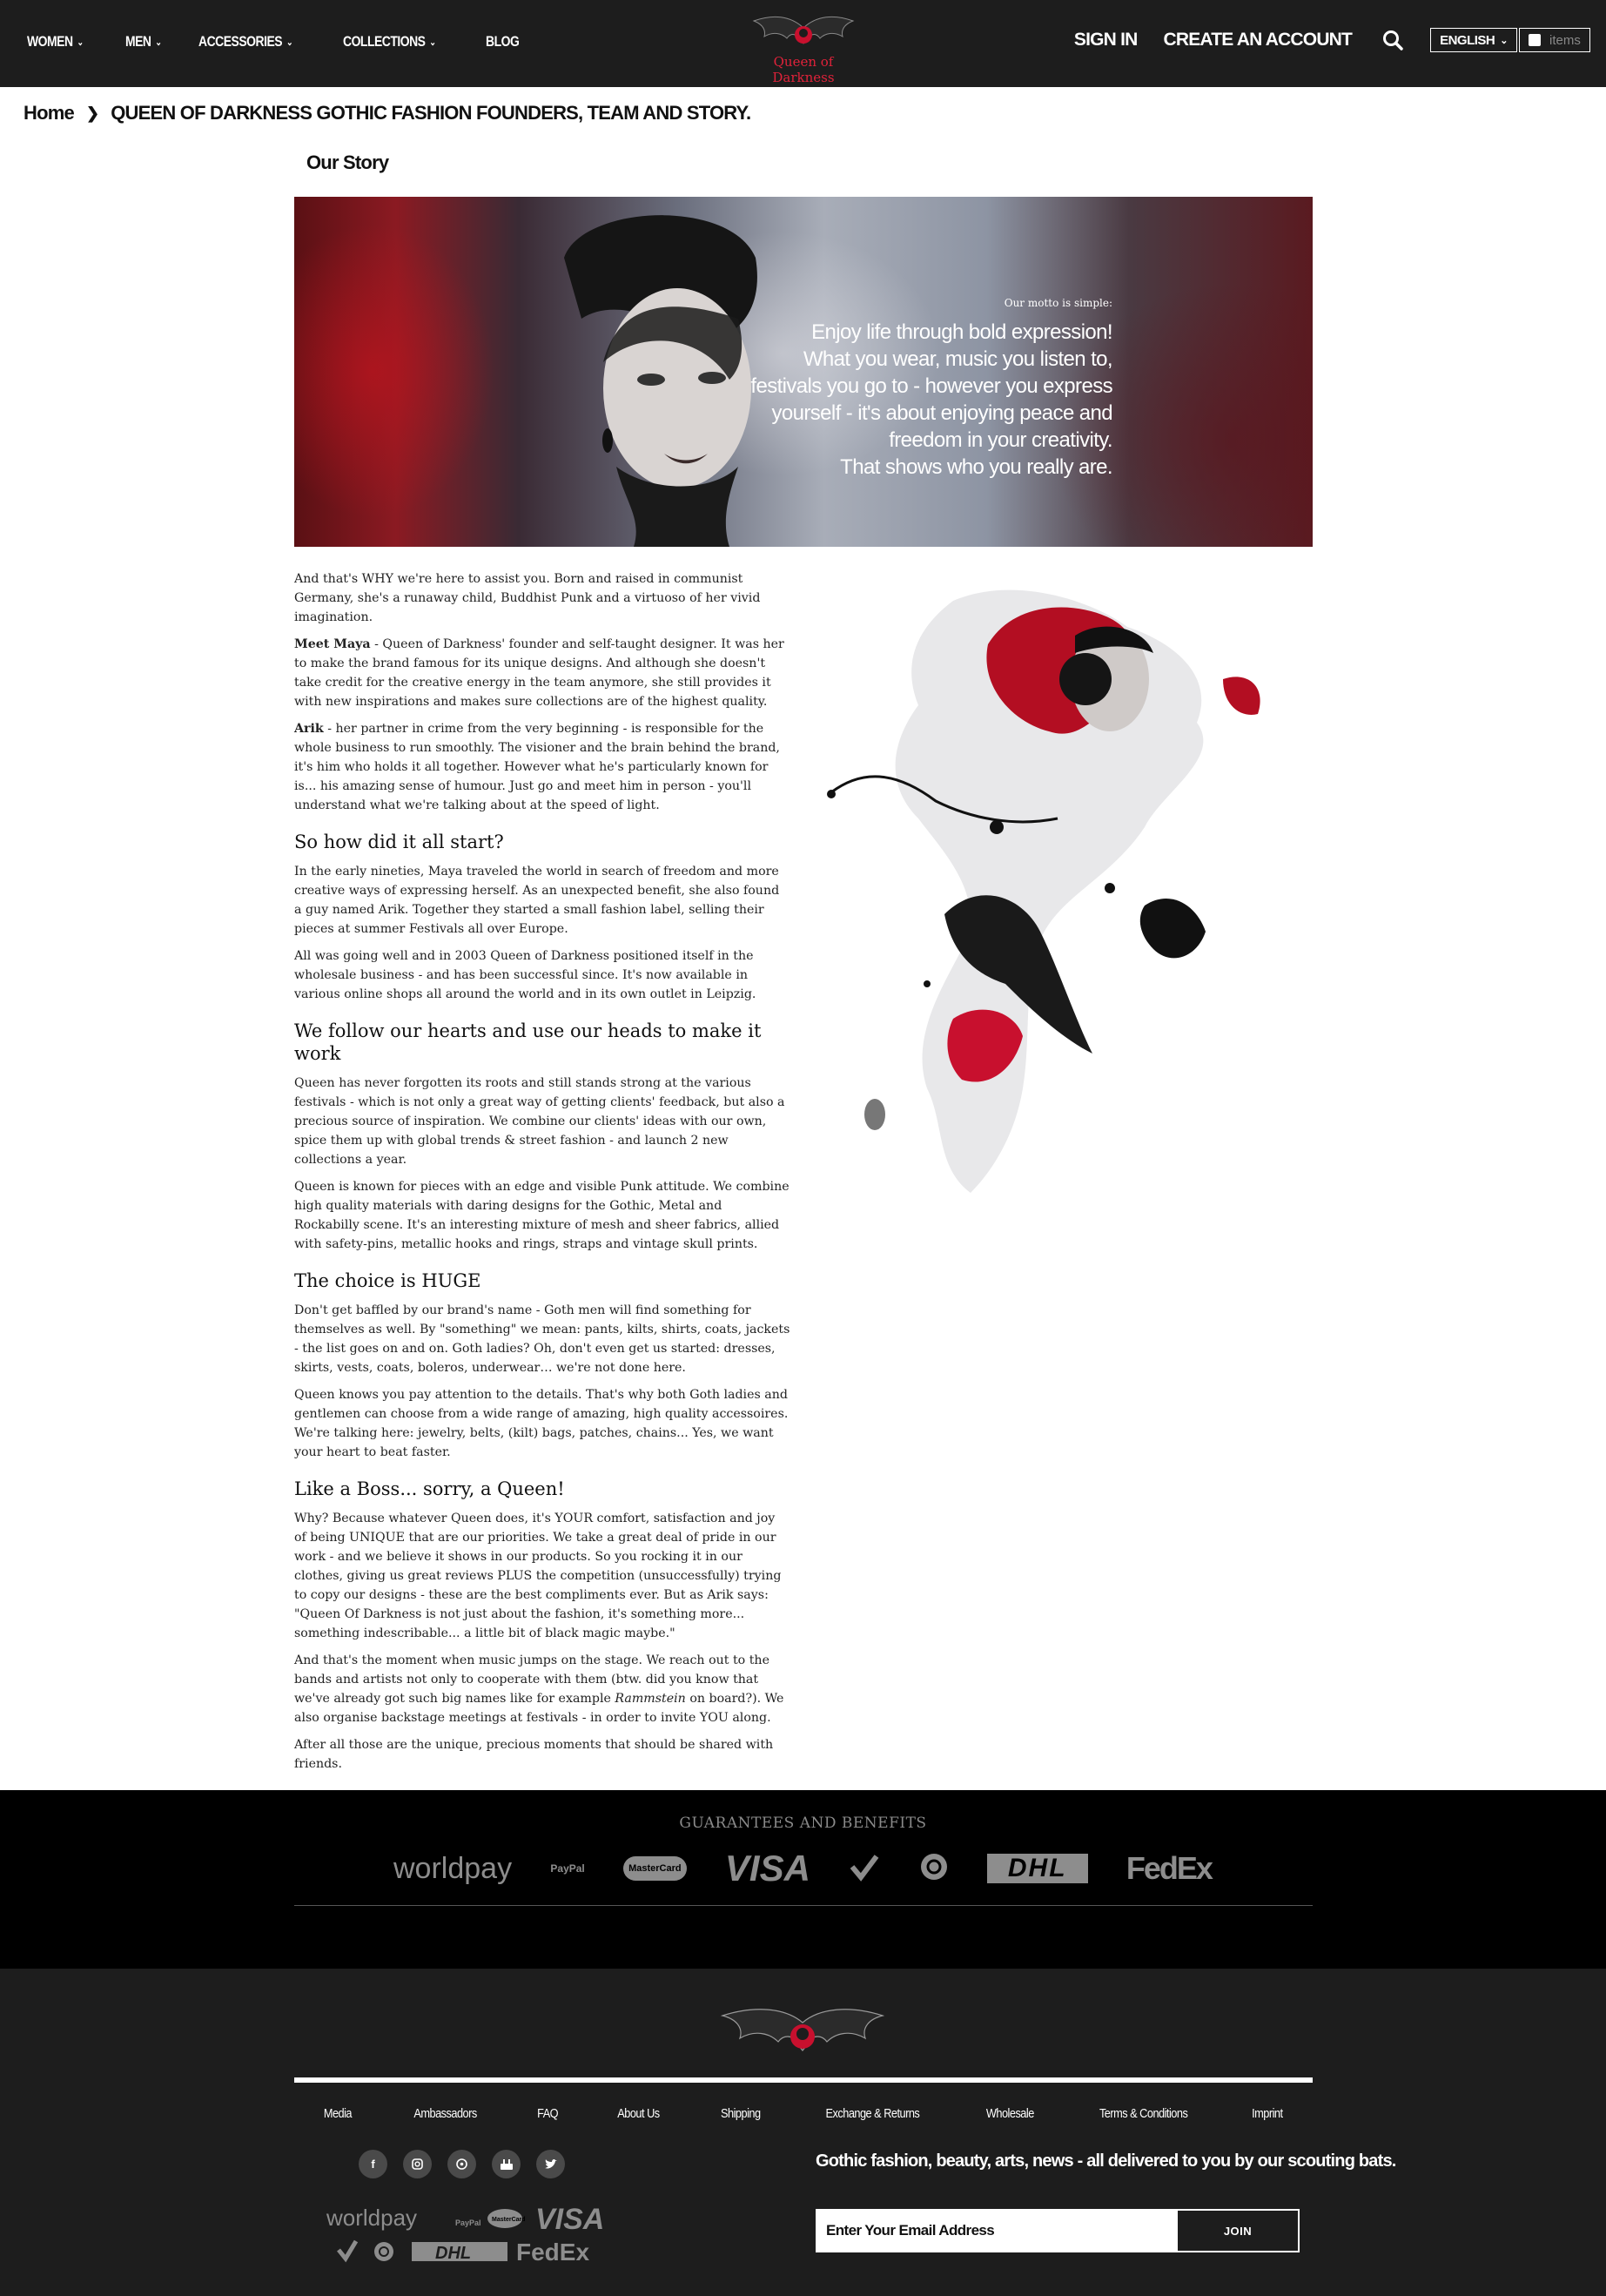 The image size is (1606, 2296). What do you see at coordinates (962, 332) in the screenshot?
I see `hero-motto-line: Enjoy life through bold expression!` at bounding box center [962, 332].